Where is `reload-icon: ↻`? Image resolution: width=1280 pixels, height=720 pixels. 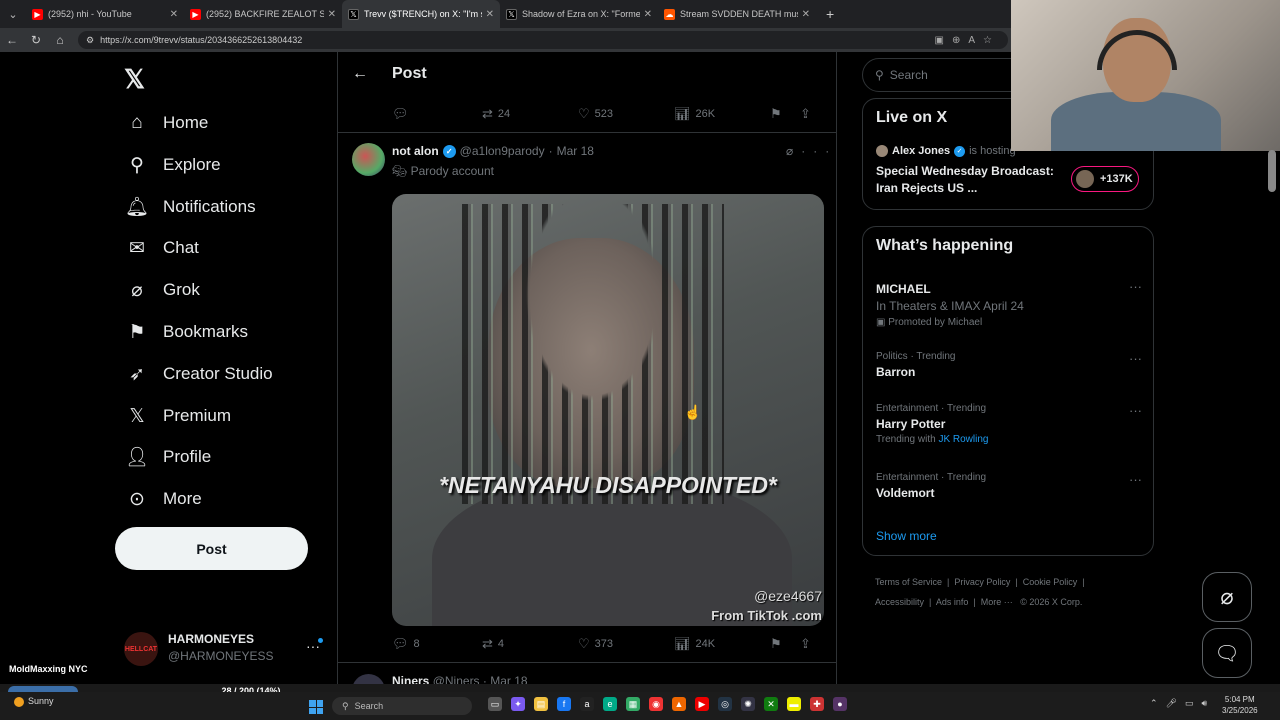
reload-icon: ↻ is located at coordinates (36, 40).